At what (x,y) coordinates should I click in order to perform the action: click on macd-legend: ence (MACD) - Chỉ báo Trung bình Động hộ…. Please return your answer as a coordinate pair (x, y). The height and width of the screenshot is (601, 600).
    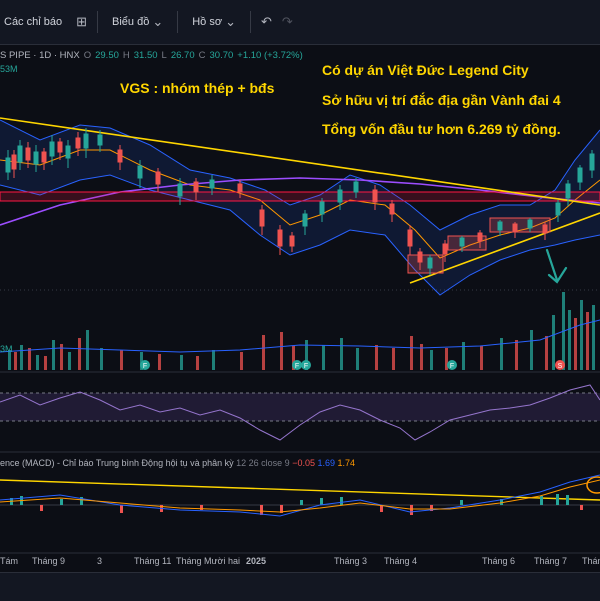
    Looking at the image, I should click on (177, 463).